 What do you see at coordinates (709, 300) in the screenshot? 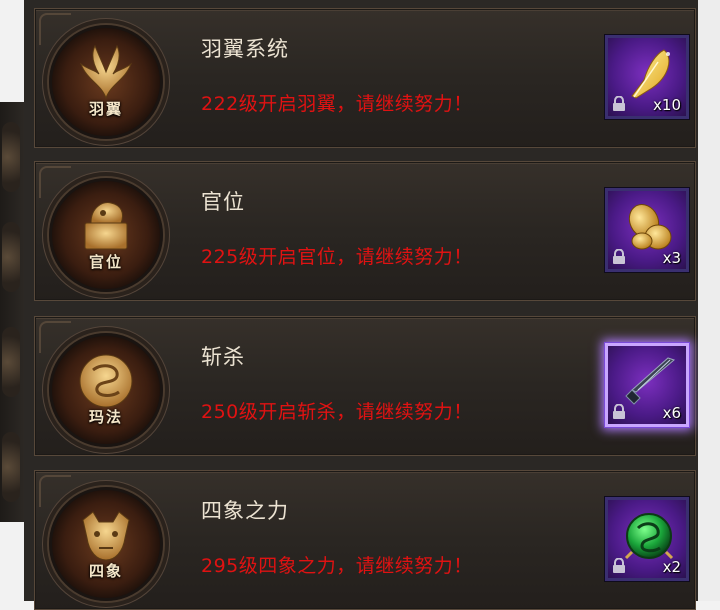
I see `scrollbar-track` at bounding box center [709, 300].